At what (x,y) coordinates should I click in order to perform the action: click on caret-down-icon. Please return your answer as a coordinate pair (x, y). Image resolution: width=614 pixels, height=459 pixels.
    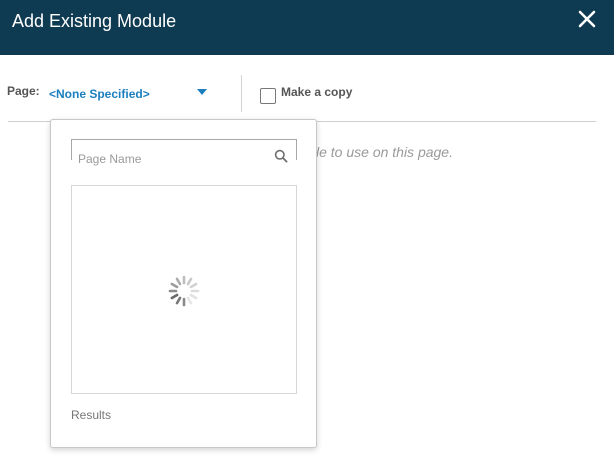
    Looking at the image, I should click on (202, 92).